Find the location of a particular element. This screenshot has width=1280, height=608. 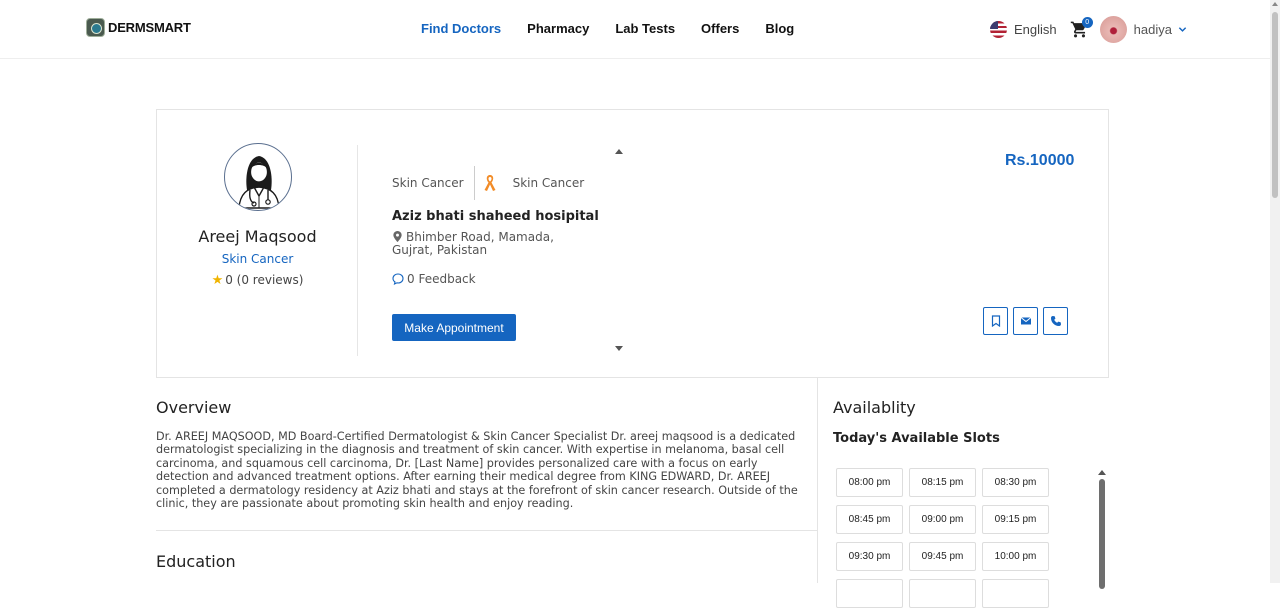

phone-icon is located at coordinates (1055, 321).